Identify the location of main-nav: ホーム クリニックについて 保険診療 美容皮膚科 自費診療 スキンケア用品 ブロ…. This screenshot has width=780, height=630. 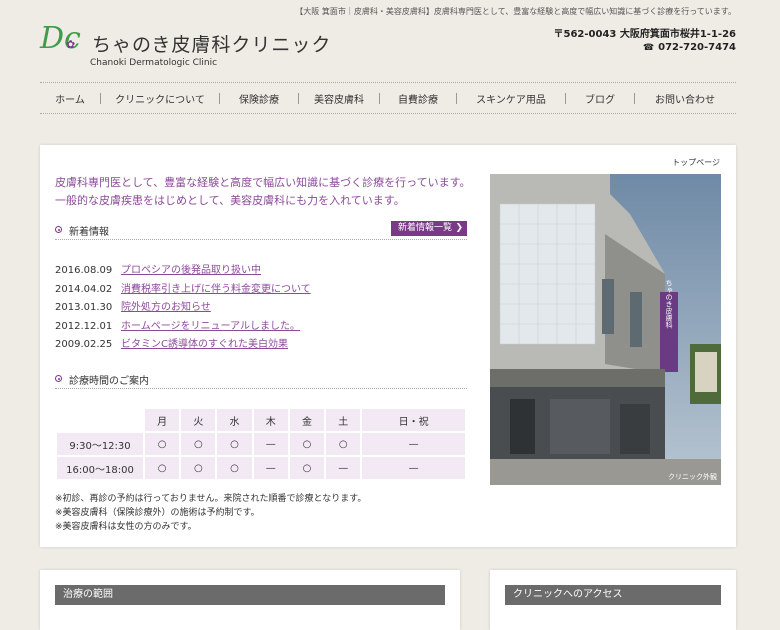
(388, 98).